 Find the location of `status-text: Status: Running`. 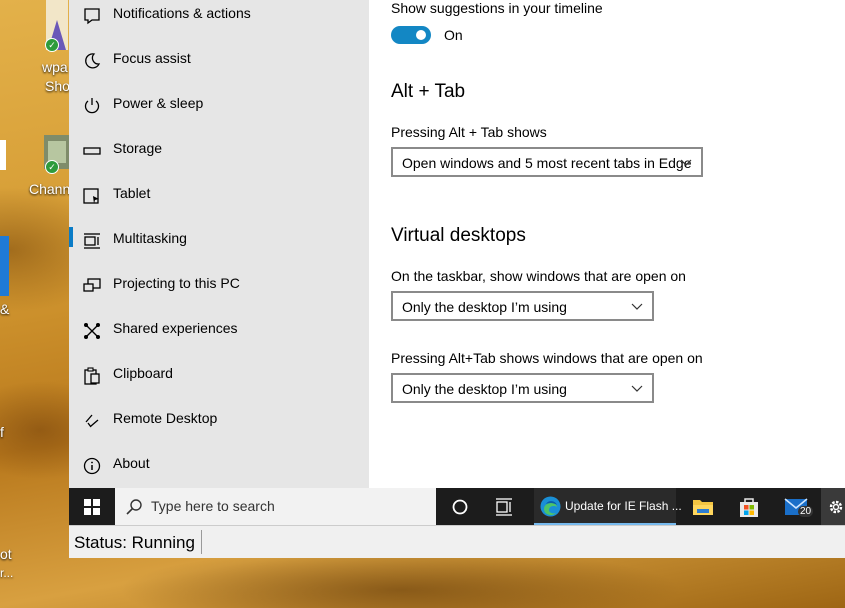

status-text: Status: Running is located at coordinates (134, 542).